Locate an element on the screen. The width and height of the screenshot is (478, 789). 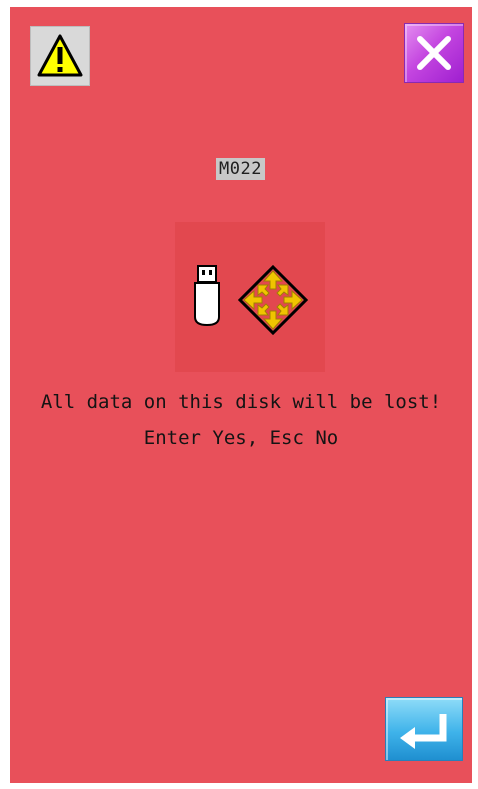
usb-drive-icon is located at coordinates (207, 296).